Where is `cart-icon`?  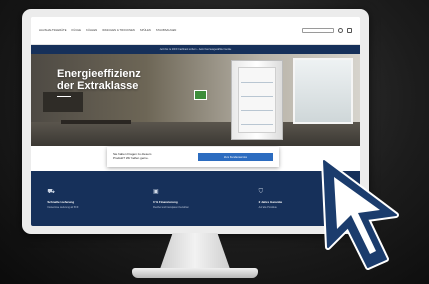
cart-icon is located at coordinates (349, 30).